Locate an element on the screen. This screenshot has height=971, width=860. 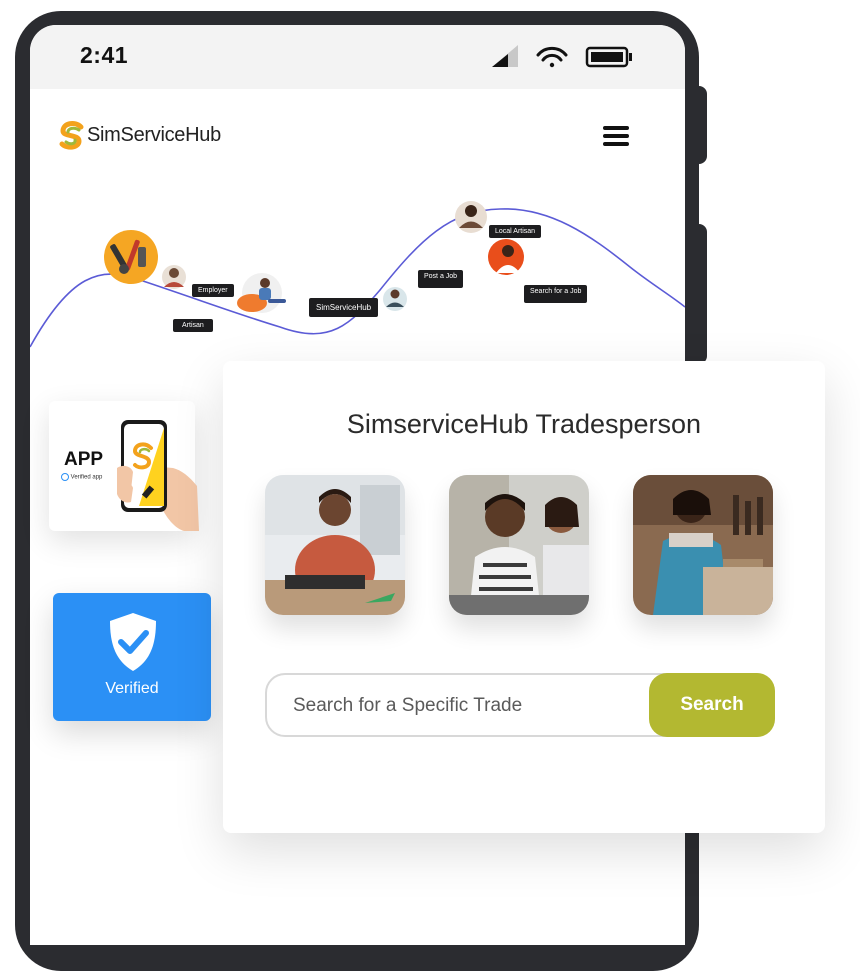
post-job-tag: Post a Job is located at coordinates (441, 279).